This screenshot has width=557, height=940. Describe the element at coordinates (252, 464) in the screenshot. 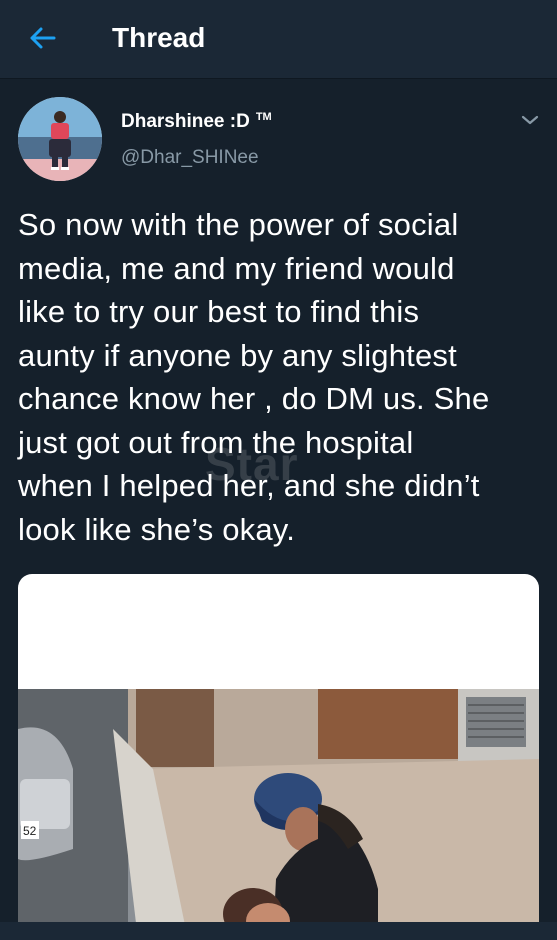

I see `watermark: Star` at that location.